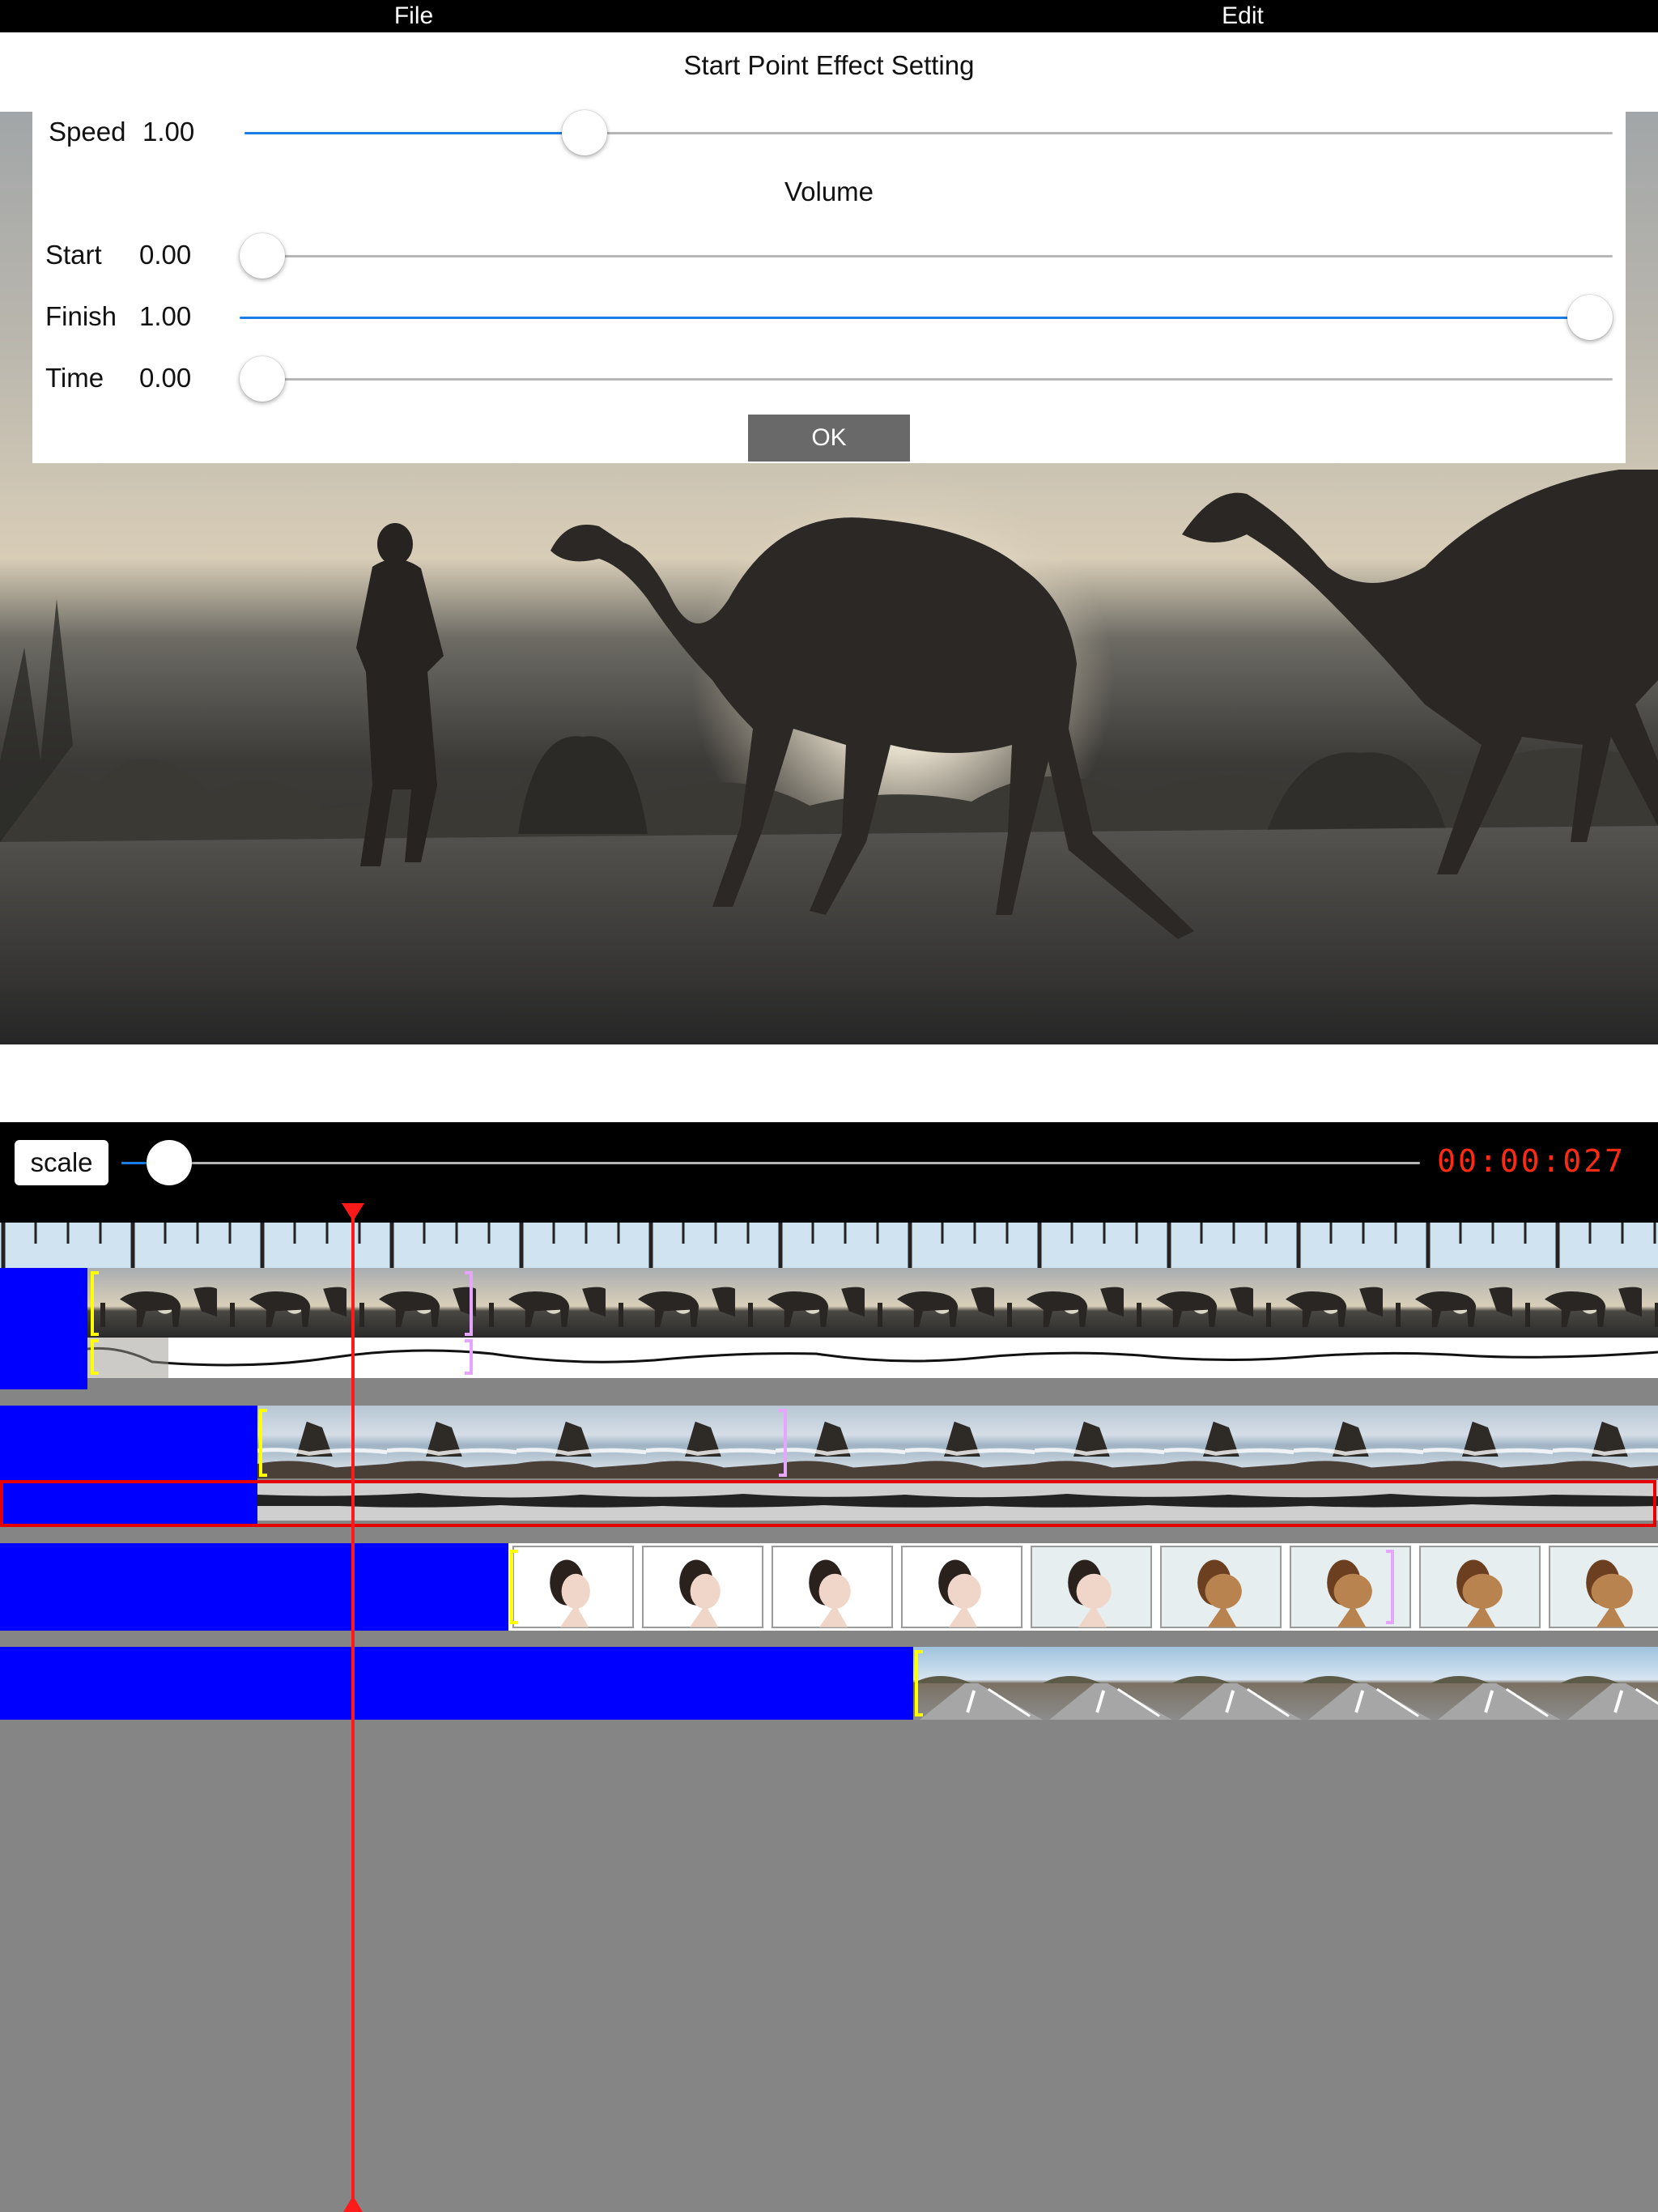 The image size is (1658, 2212). What do you see at coordinates (919, 1683) in the screenshot?
I see `track-4-in-marker` at bounding box center [919, 1683].